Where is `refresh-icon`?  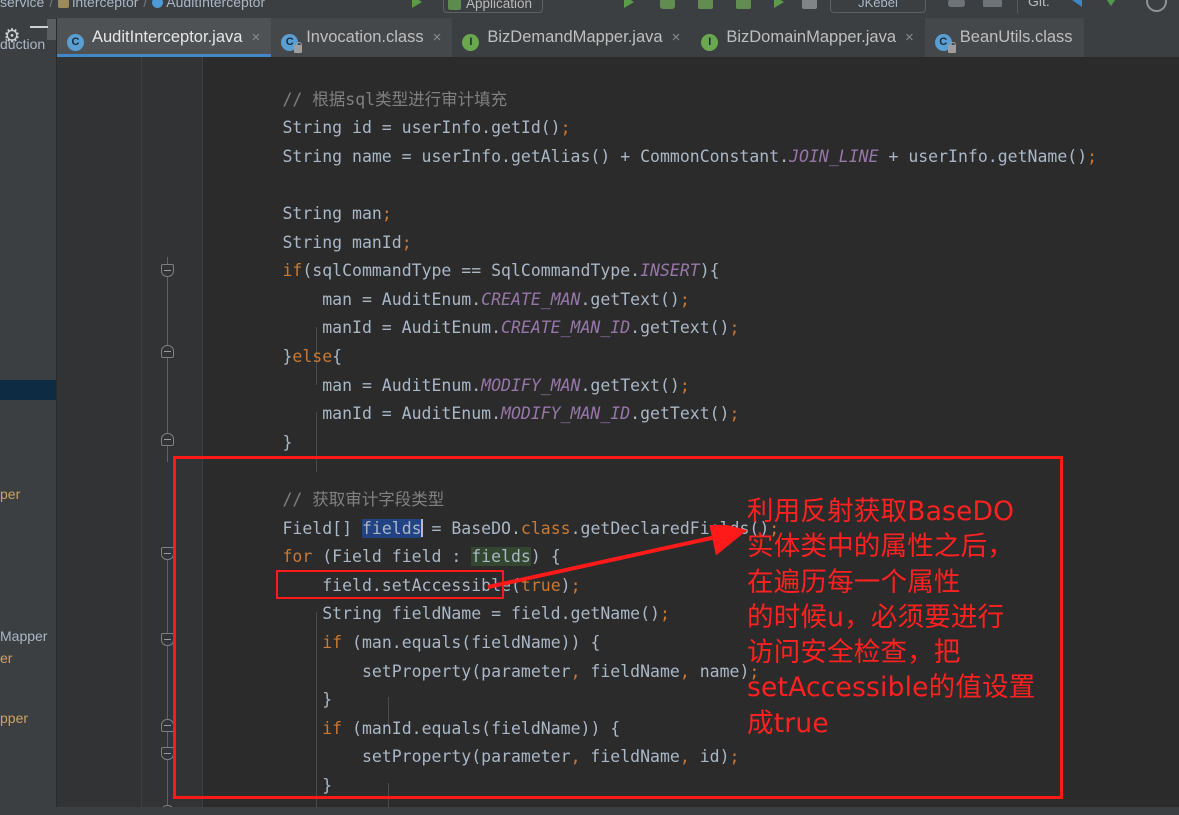
refresh-icon is located at coordinates (1156, 6).